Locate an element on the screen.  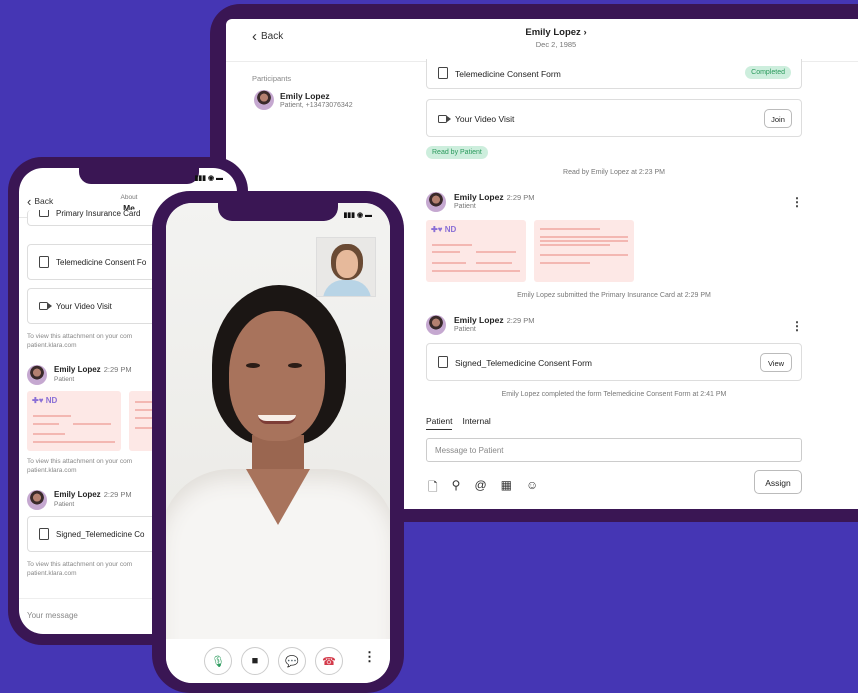
call-controls: 🎙 ■ 💬 ☎ is located at coordinates (278, 661).